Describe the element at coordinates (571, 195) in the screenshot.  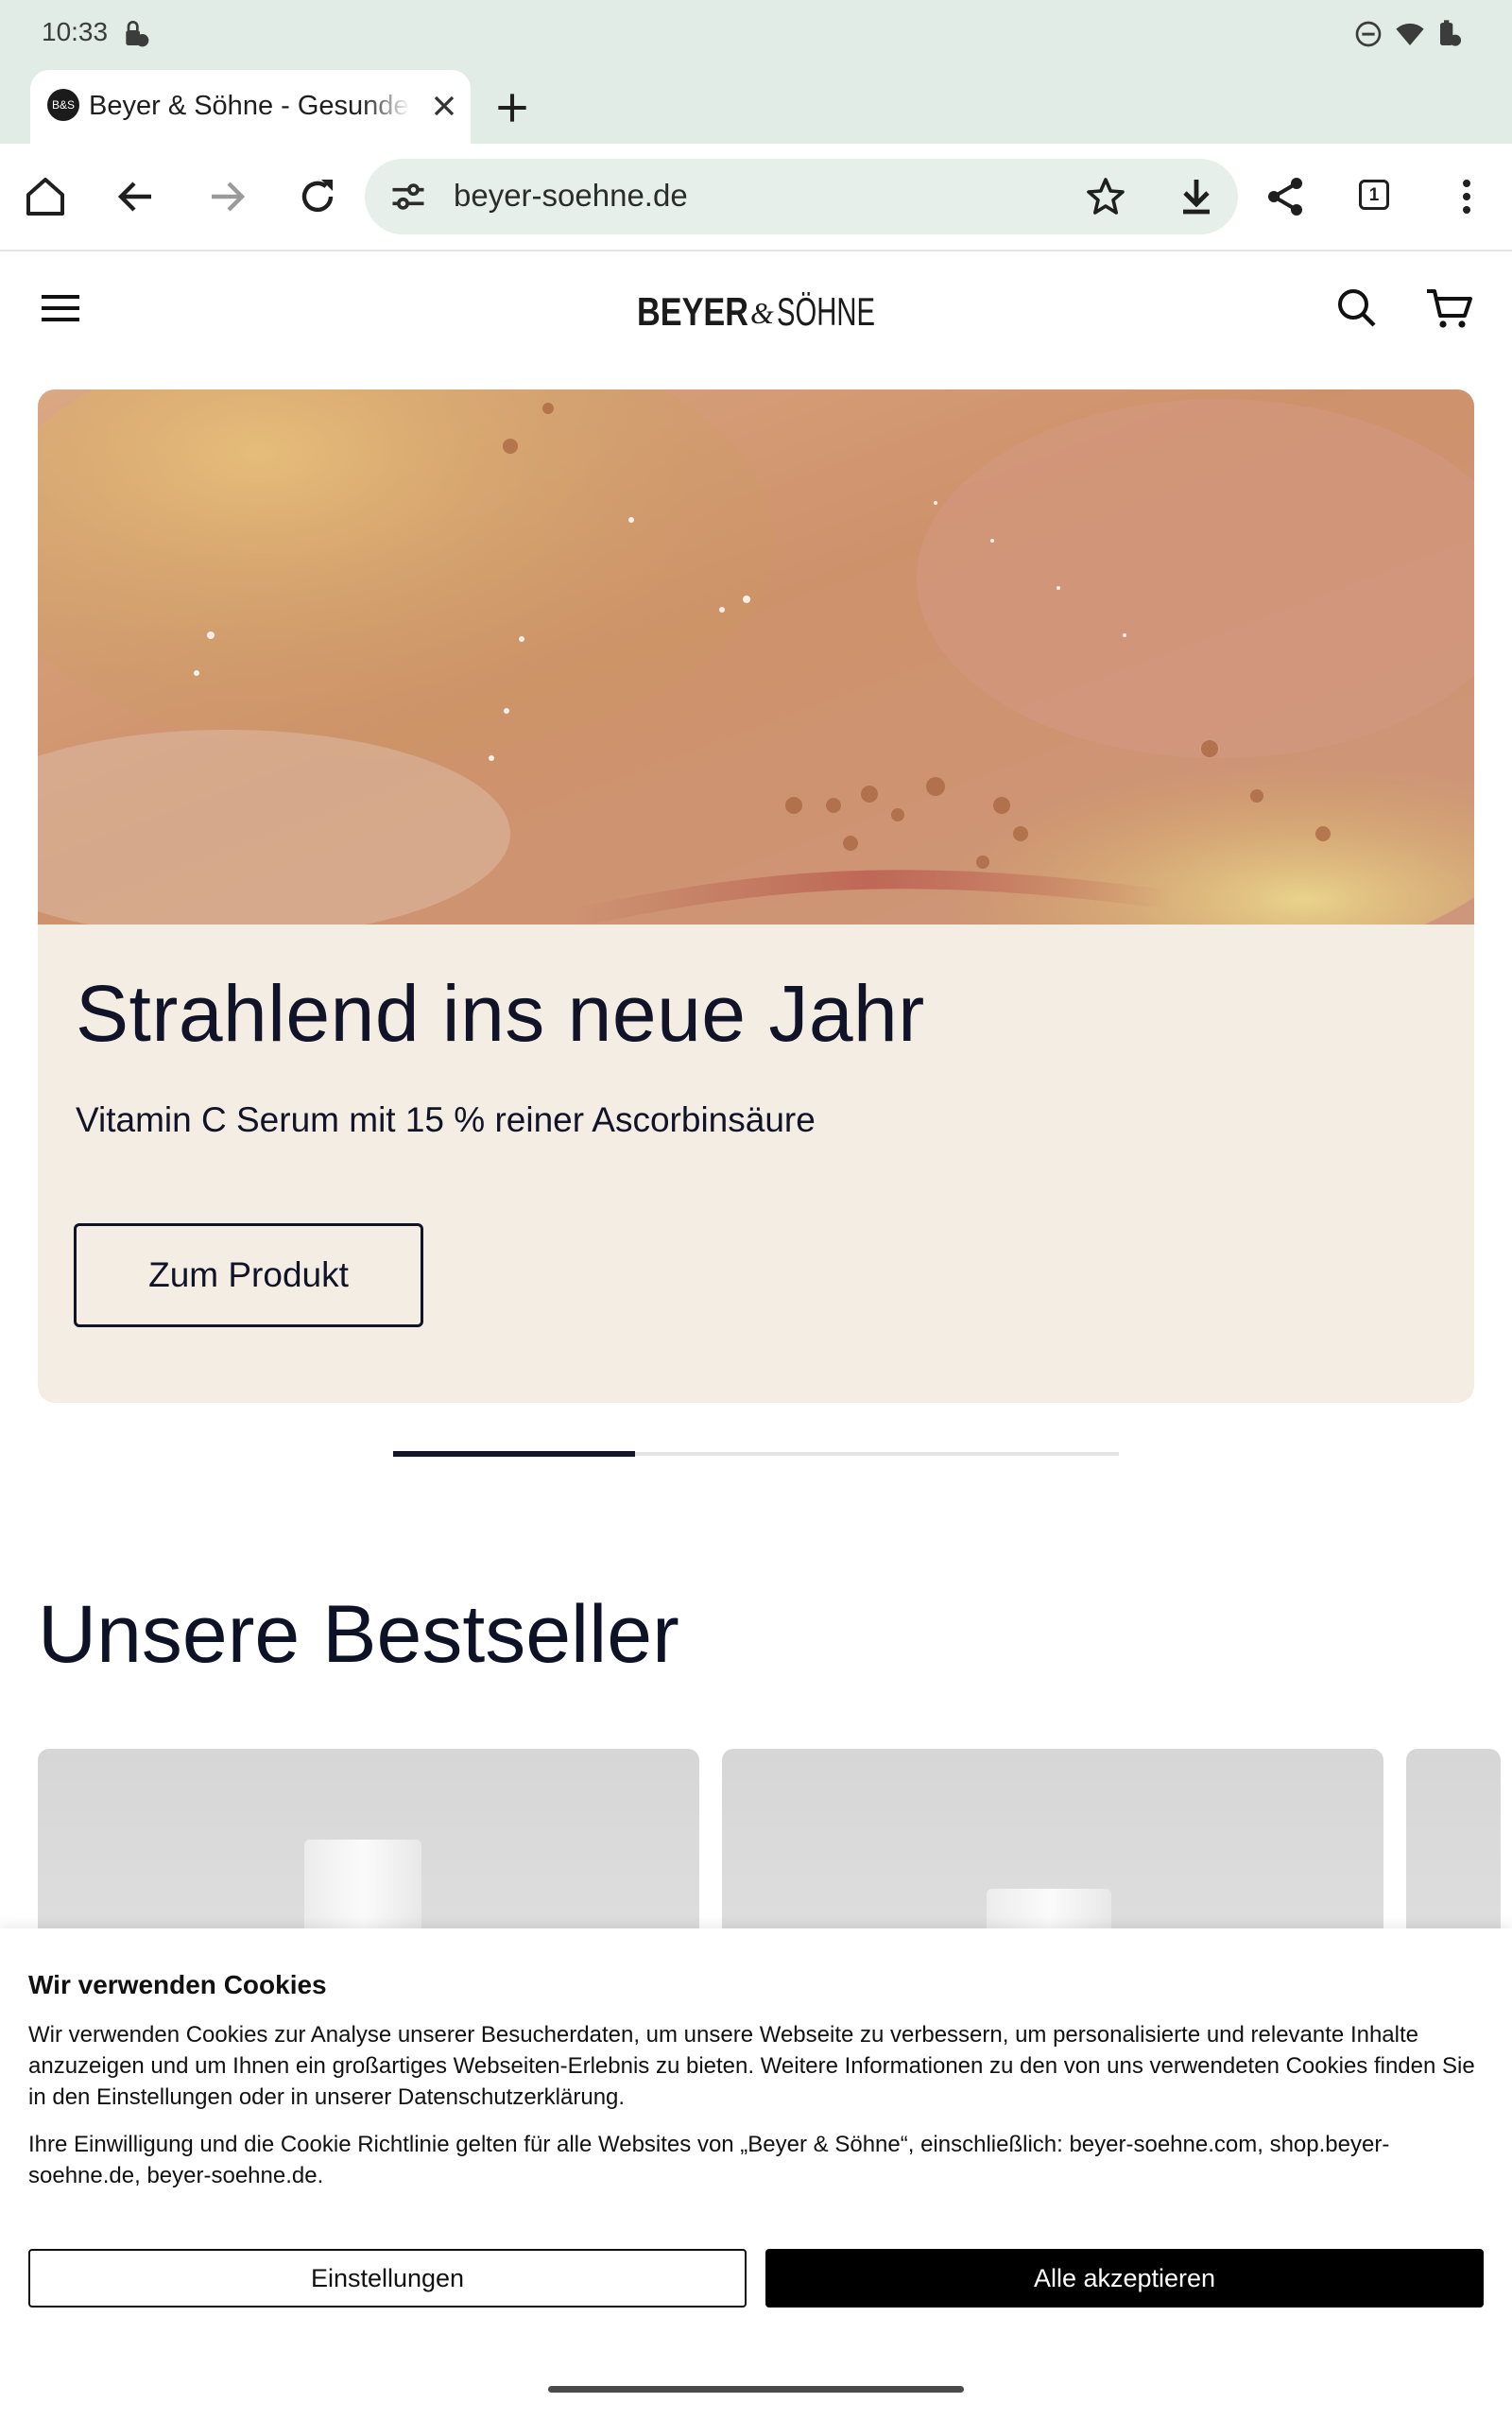
I see `url-text: beyer-soehne.de` at that location.